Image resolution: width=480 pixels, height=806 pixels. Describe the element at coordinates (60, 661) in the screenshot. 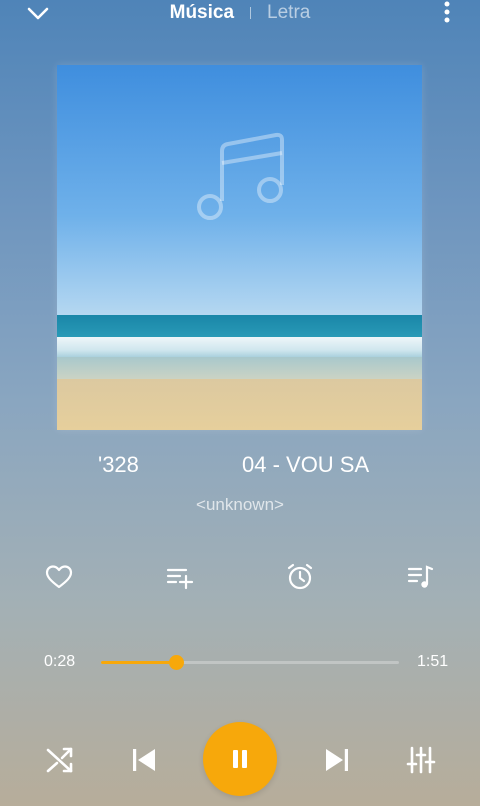

I see `elapsed-time: 0:28` at that location.